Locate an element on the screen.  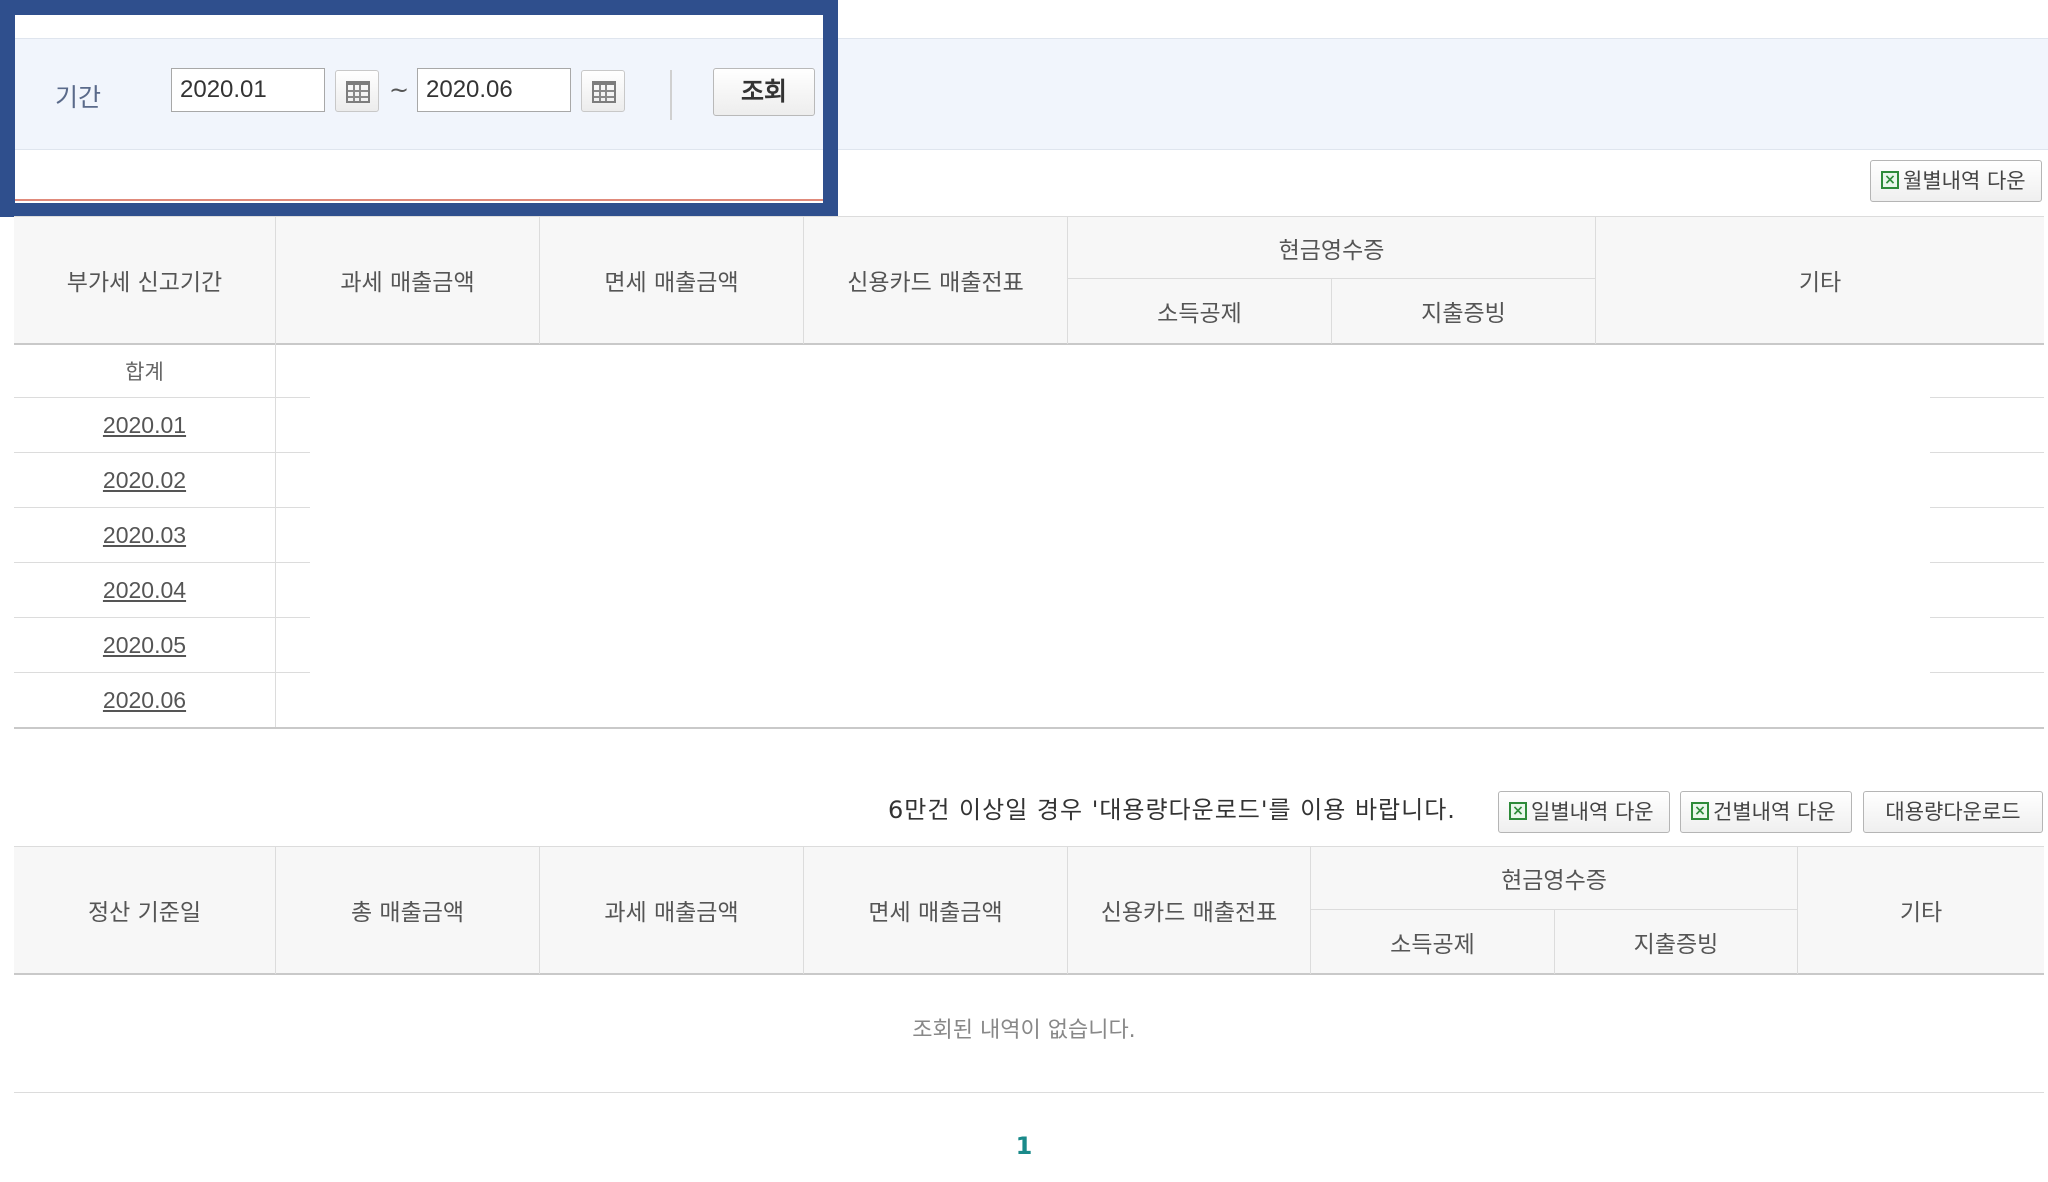
bulk-download-button: 대용량다운로드 is located at coordinates (1953, 812).